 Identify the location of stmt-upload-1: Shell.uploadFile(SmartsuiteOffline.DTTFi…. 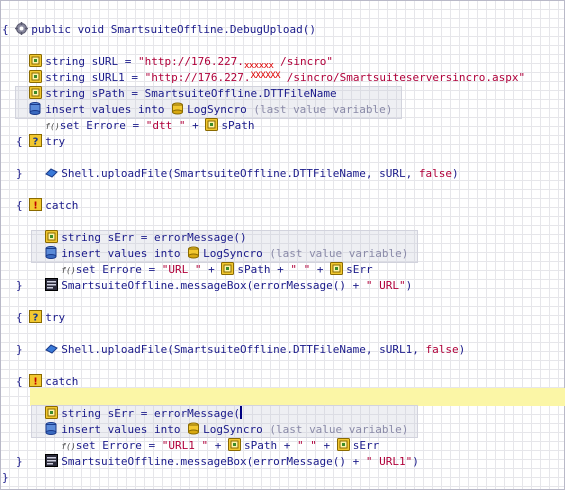
(245, 165).